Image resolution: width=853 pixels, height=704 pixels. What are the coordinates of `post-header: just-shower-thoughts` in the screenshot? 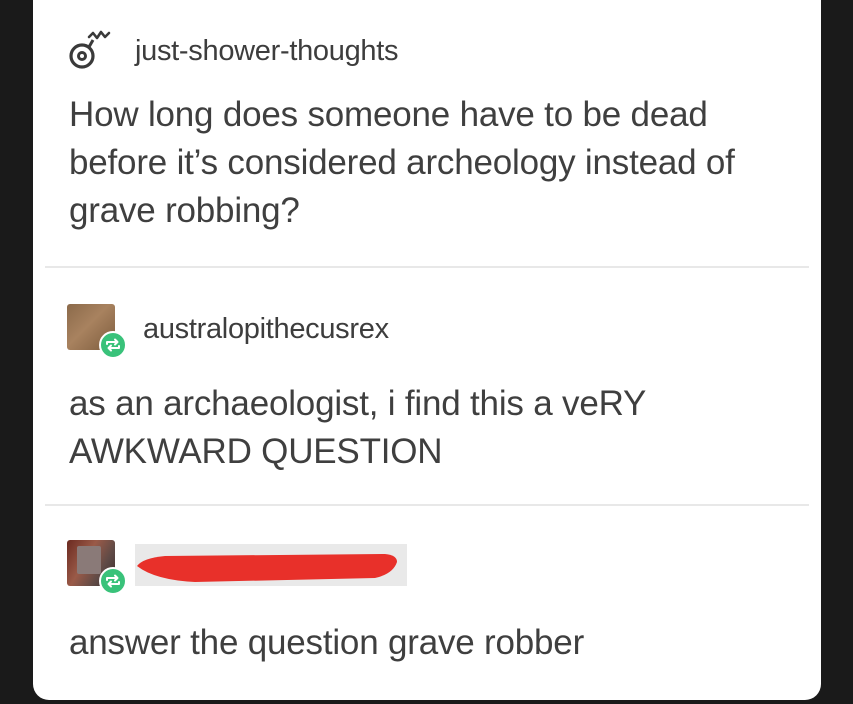 It's located at (232, 51).